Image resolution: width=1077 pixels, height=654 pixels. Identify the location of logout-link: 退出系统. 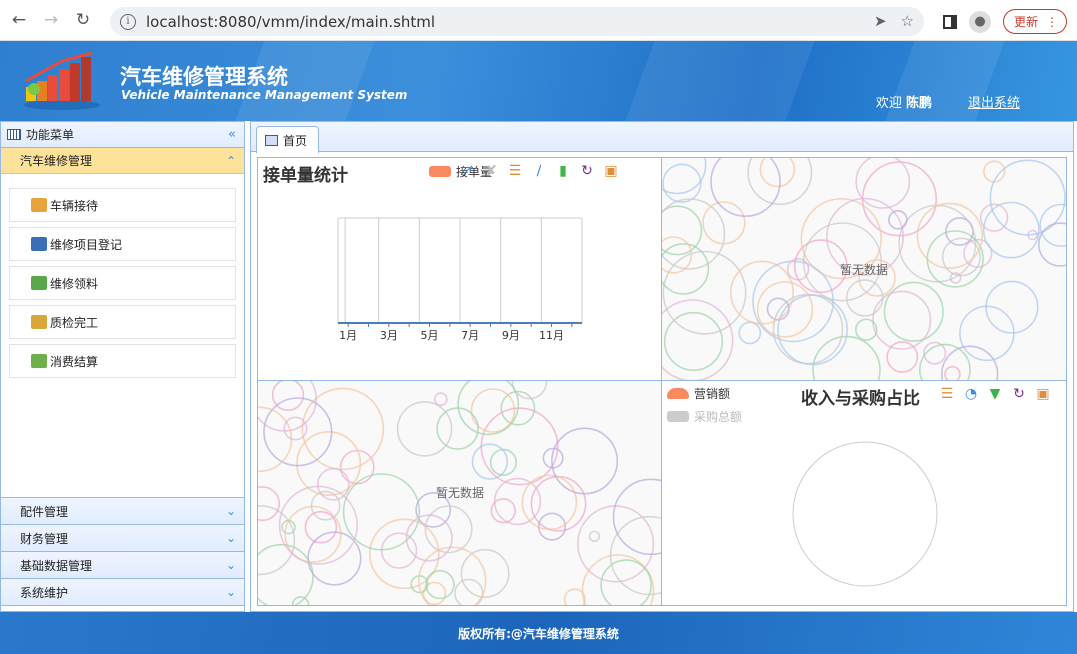
(994, 101).